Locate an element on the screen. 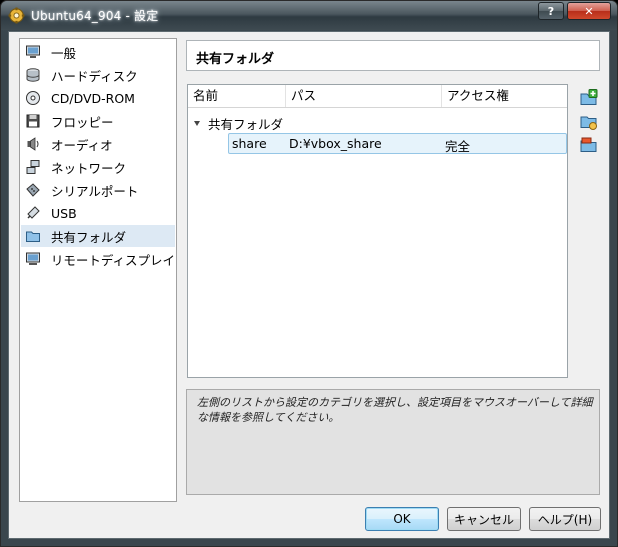  add-shared-folder-icon is located at coordinates (589, 97).